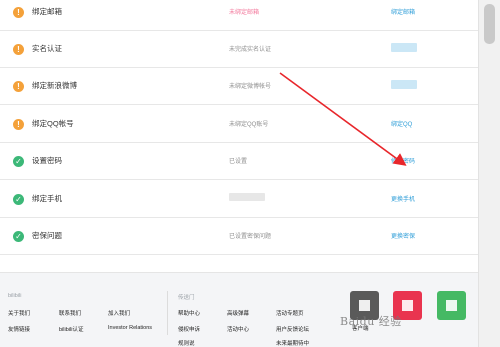 The image size is (500, 347). I want to click on row-label: 实名认证, so click(47, 48).